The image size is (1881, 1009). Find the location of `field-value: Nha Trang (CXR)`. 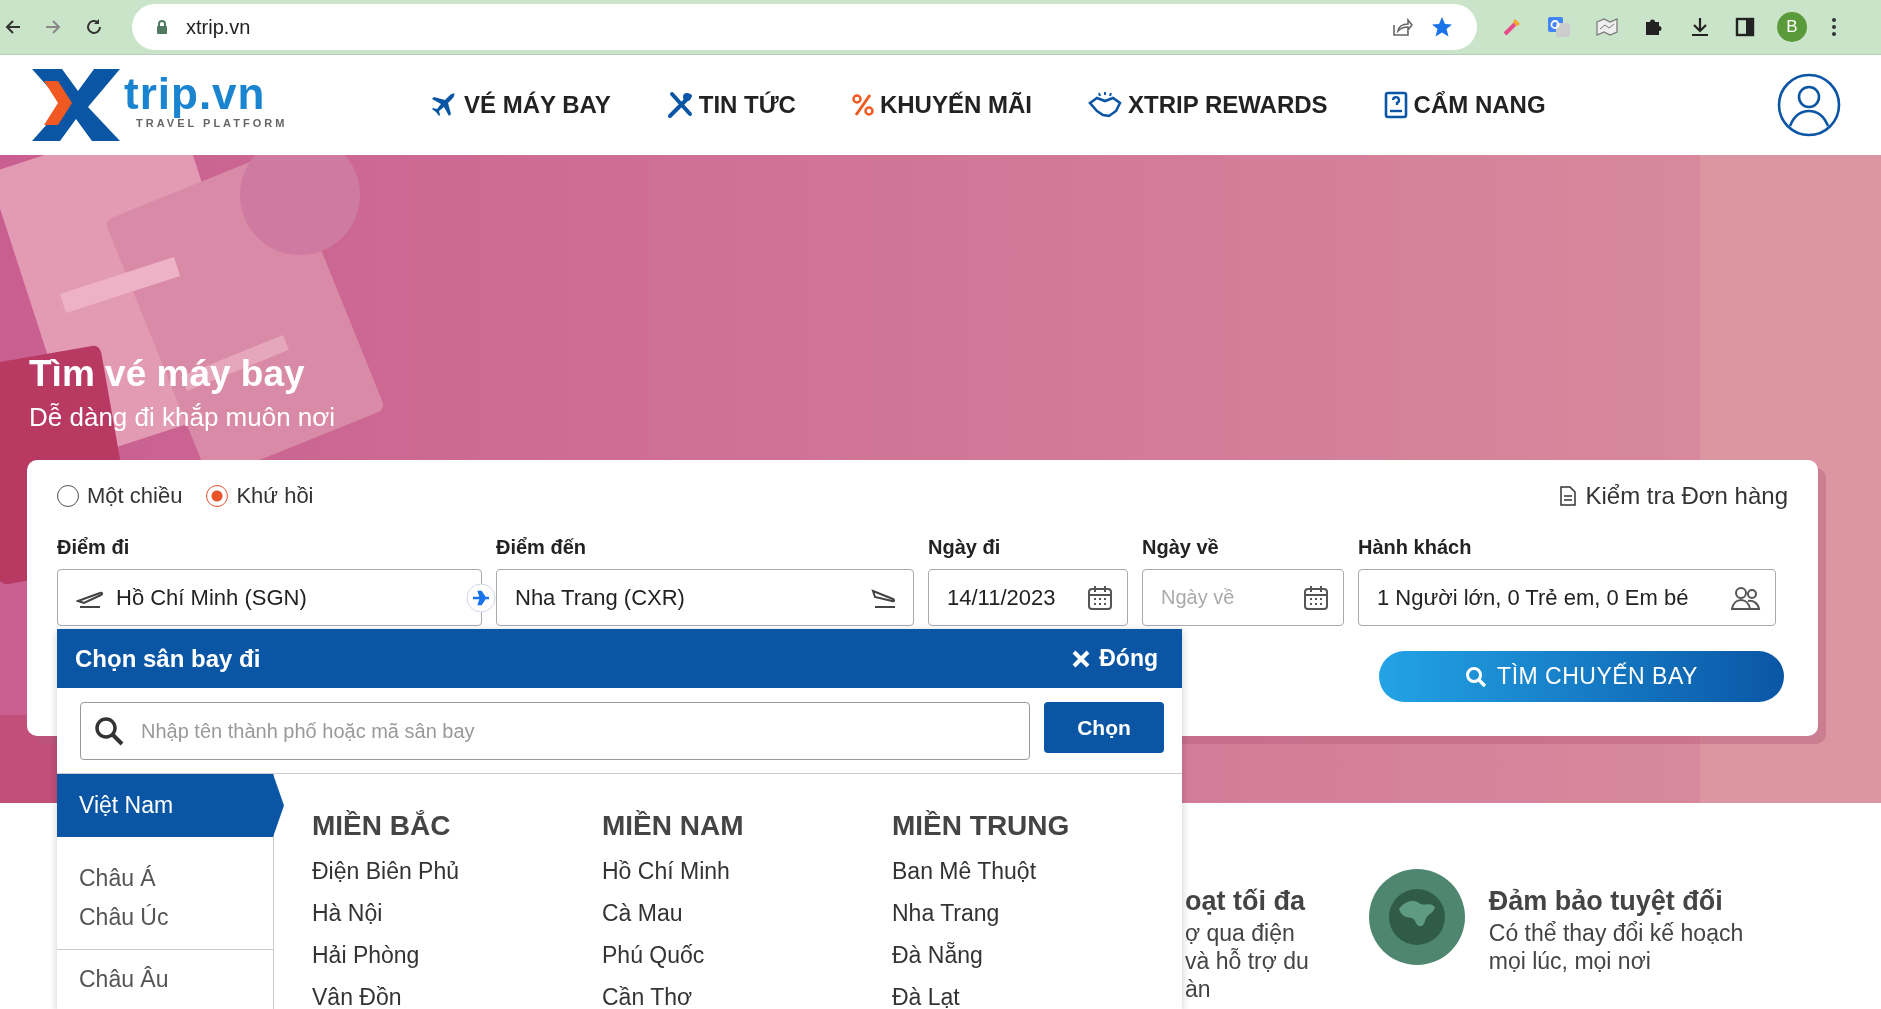

field-value: Nha Trang (CXR) is located at coordinates (600, 597).